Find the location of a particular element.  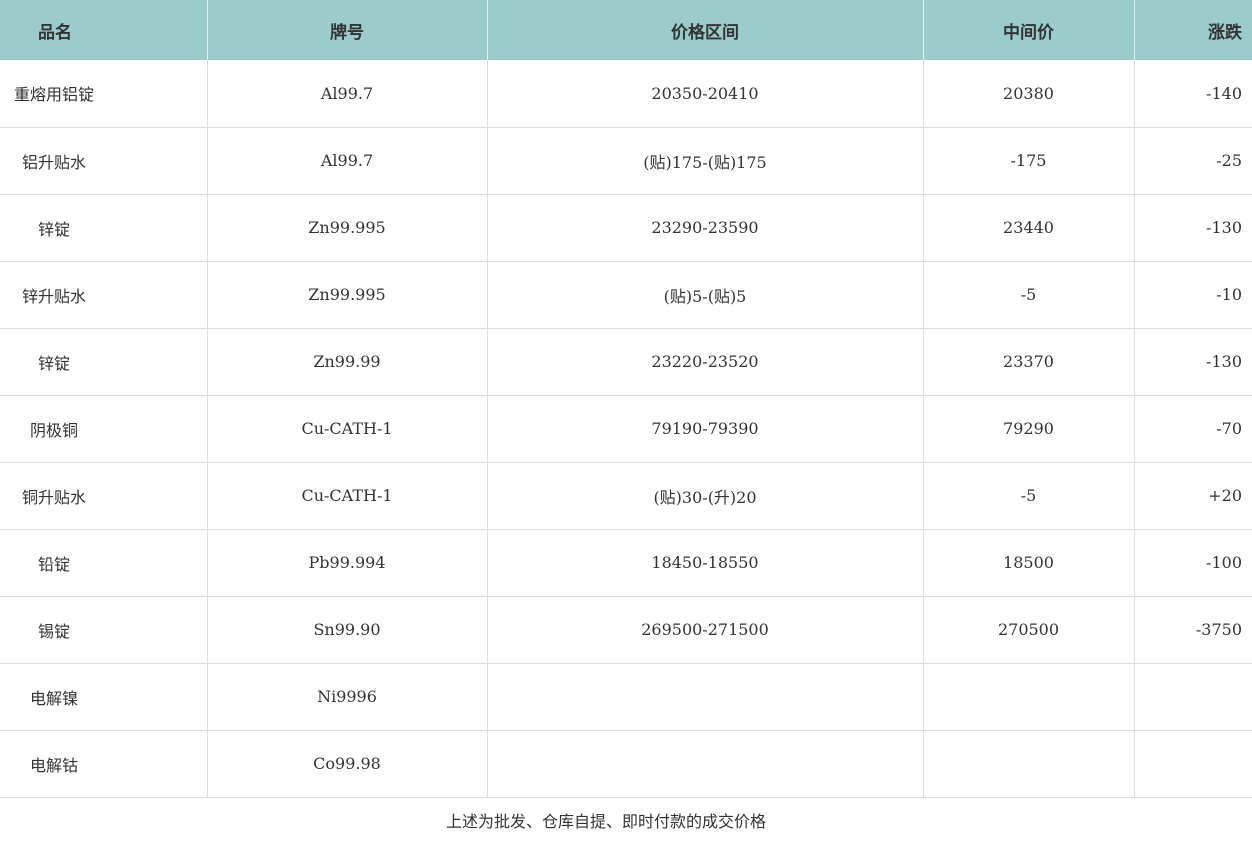

cell-name: 铜升贴水 is located at coordinates (104, 496).